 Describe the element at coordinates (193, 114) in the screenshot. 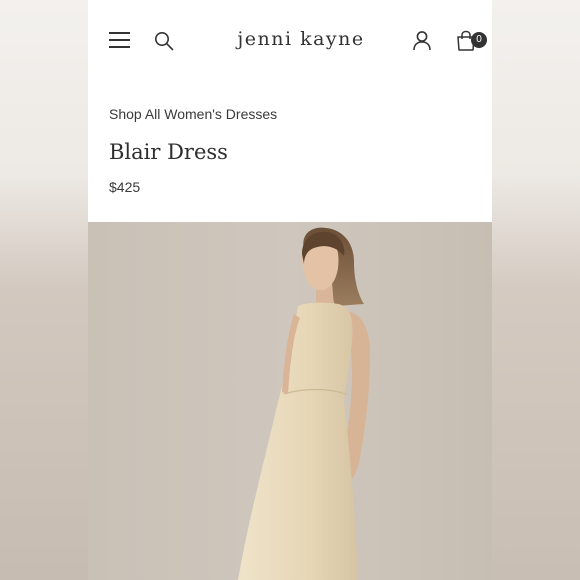

I see `breadcrumb-link: Shop All Women's Dresses` at that location.